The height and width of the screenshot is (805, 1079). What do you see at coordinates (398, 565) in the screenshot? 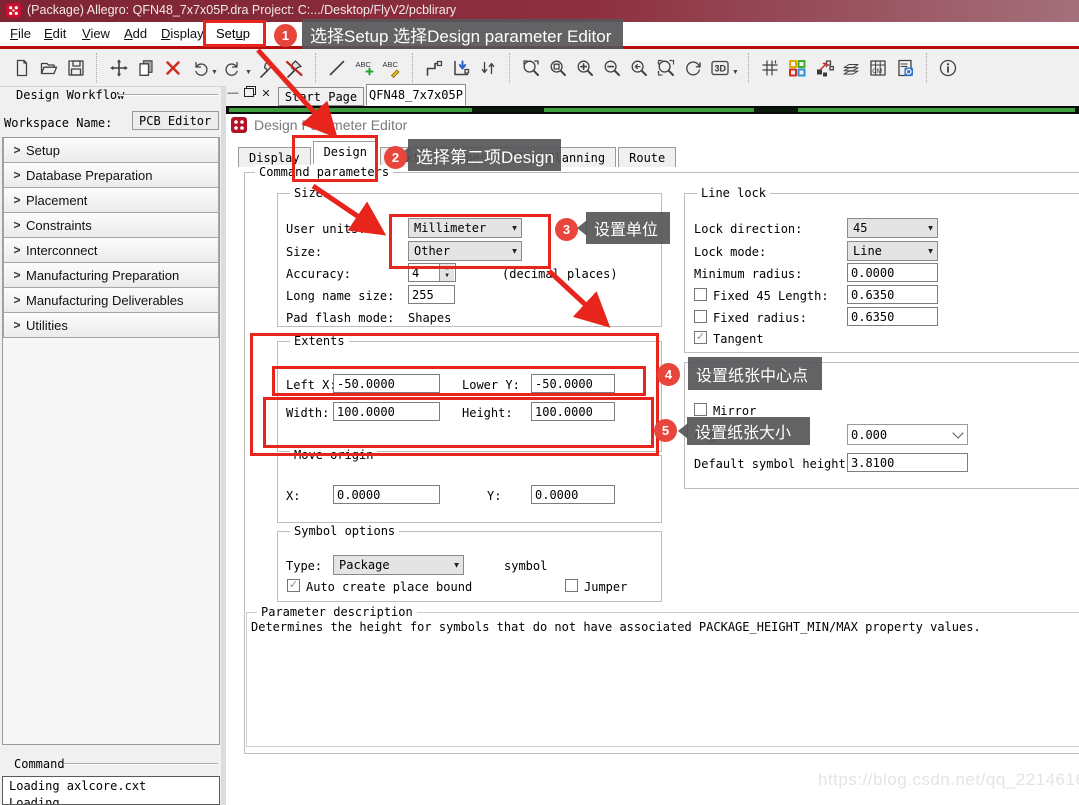
I see `symbol-type-select: Package ▼` at bounding box center [398, 565].